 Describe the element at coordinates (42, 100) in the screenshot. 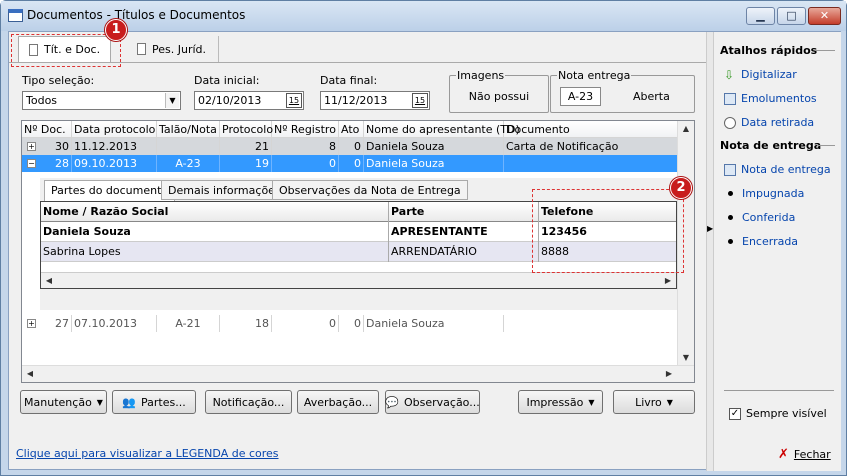

I see `tipo-selecao-value: Todos` at that location.